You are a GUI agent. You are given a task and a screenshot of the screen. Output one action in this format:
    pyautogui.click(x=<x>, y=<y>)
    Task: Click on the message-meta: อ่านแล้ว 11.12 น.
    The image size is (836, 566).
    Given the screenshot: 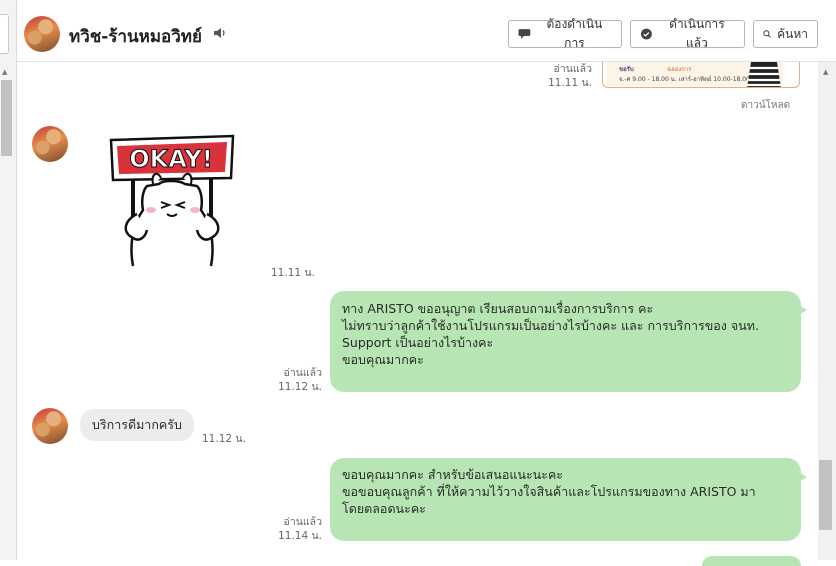 What is the action you would take?
    pyautogui.click(x=296, y=380)
    